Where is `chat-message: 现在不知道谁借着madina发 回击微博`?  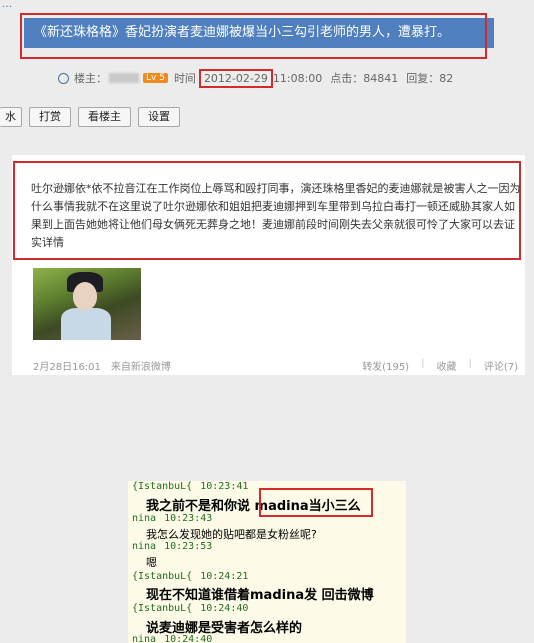
chat-message: 现在不知道谁借着madina发 回击微博 is located at coordinates (260, 595).